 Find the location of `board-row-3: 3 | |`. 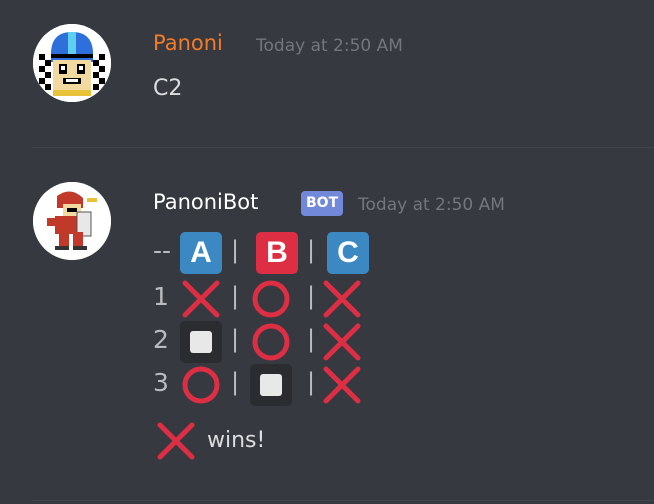

board-row-3: 3 | | is located at coordinates (393, 387).